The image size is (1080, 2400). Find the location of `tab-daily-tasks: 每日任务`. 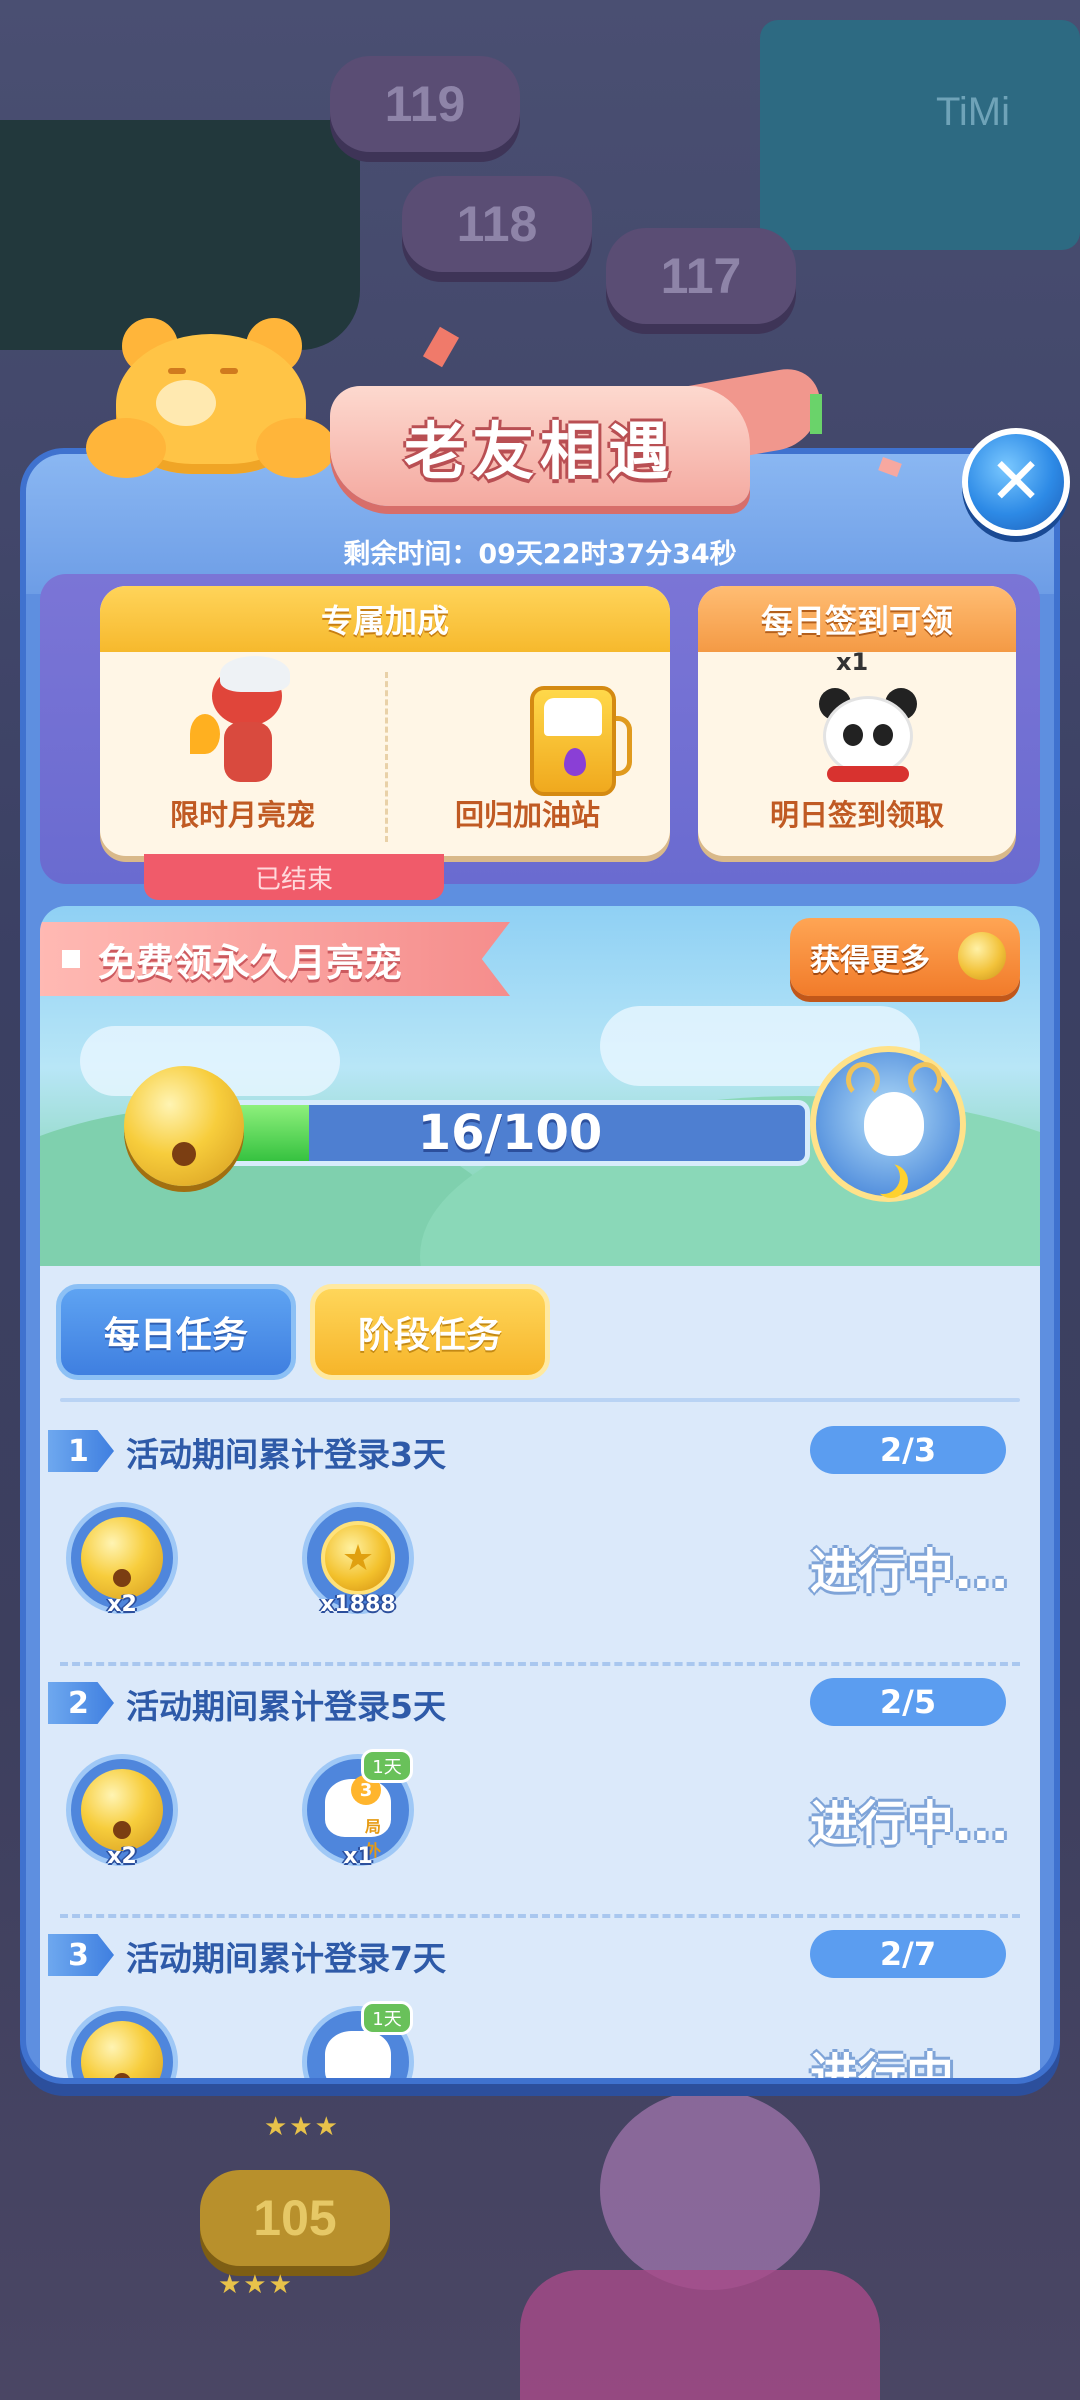

tab-daily-tasks: 每日任务 is located at coordinates (176, 1332).